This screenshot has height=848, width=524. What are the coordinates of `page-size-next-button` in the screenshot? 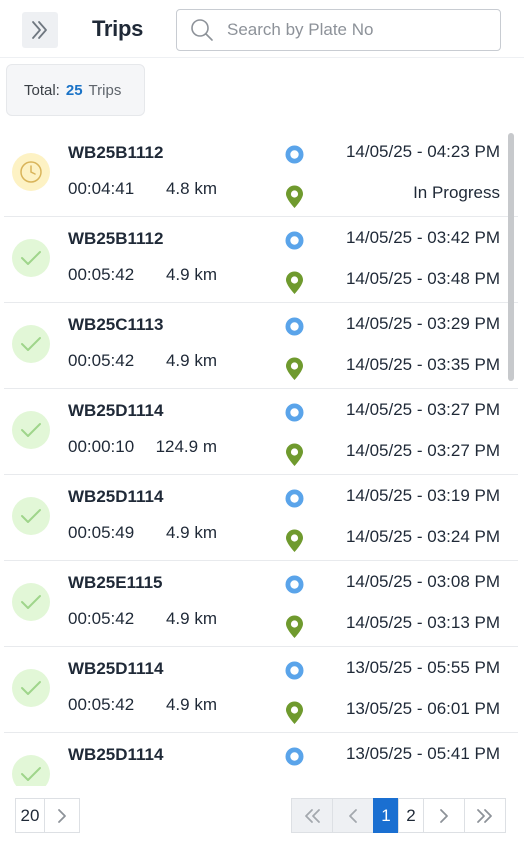 It's located at (62, 815).